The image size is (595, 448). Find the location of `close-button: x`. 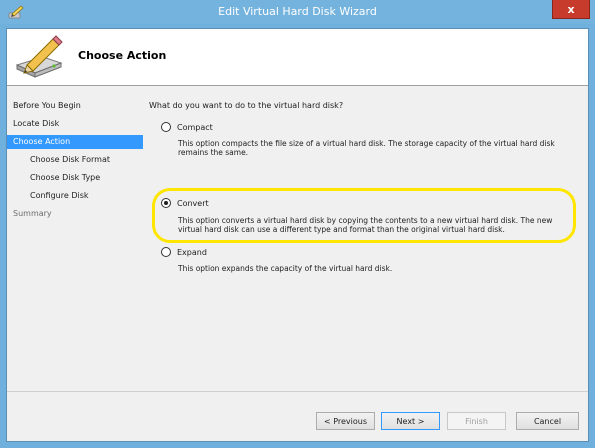

close-button: x is located at coordinates (571, 9).